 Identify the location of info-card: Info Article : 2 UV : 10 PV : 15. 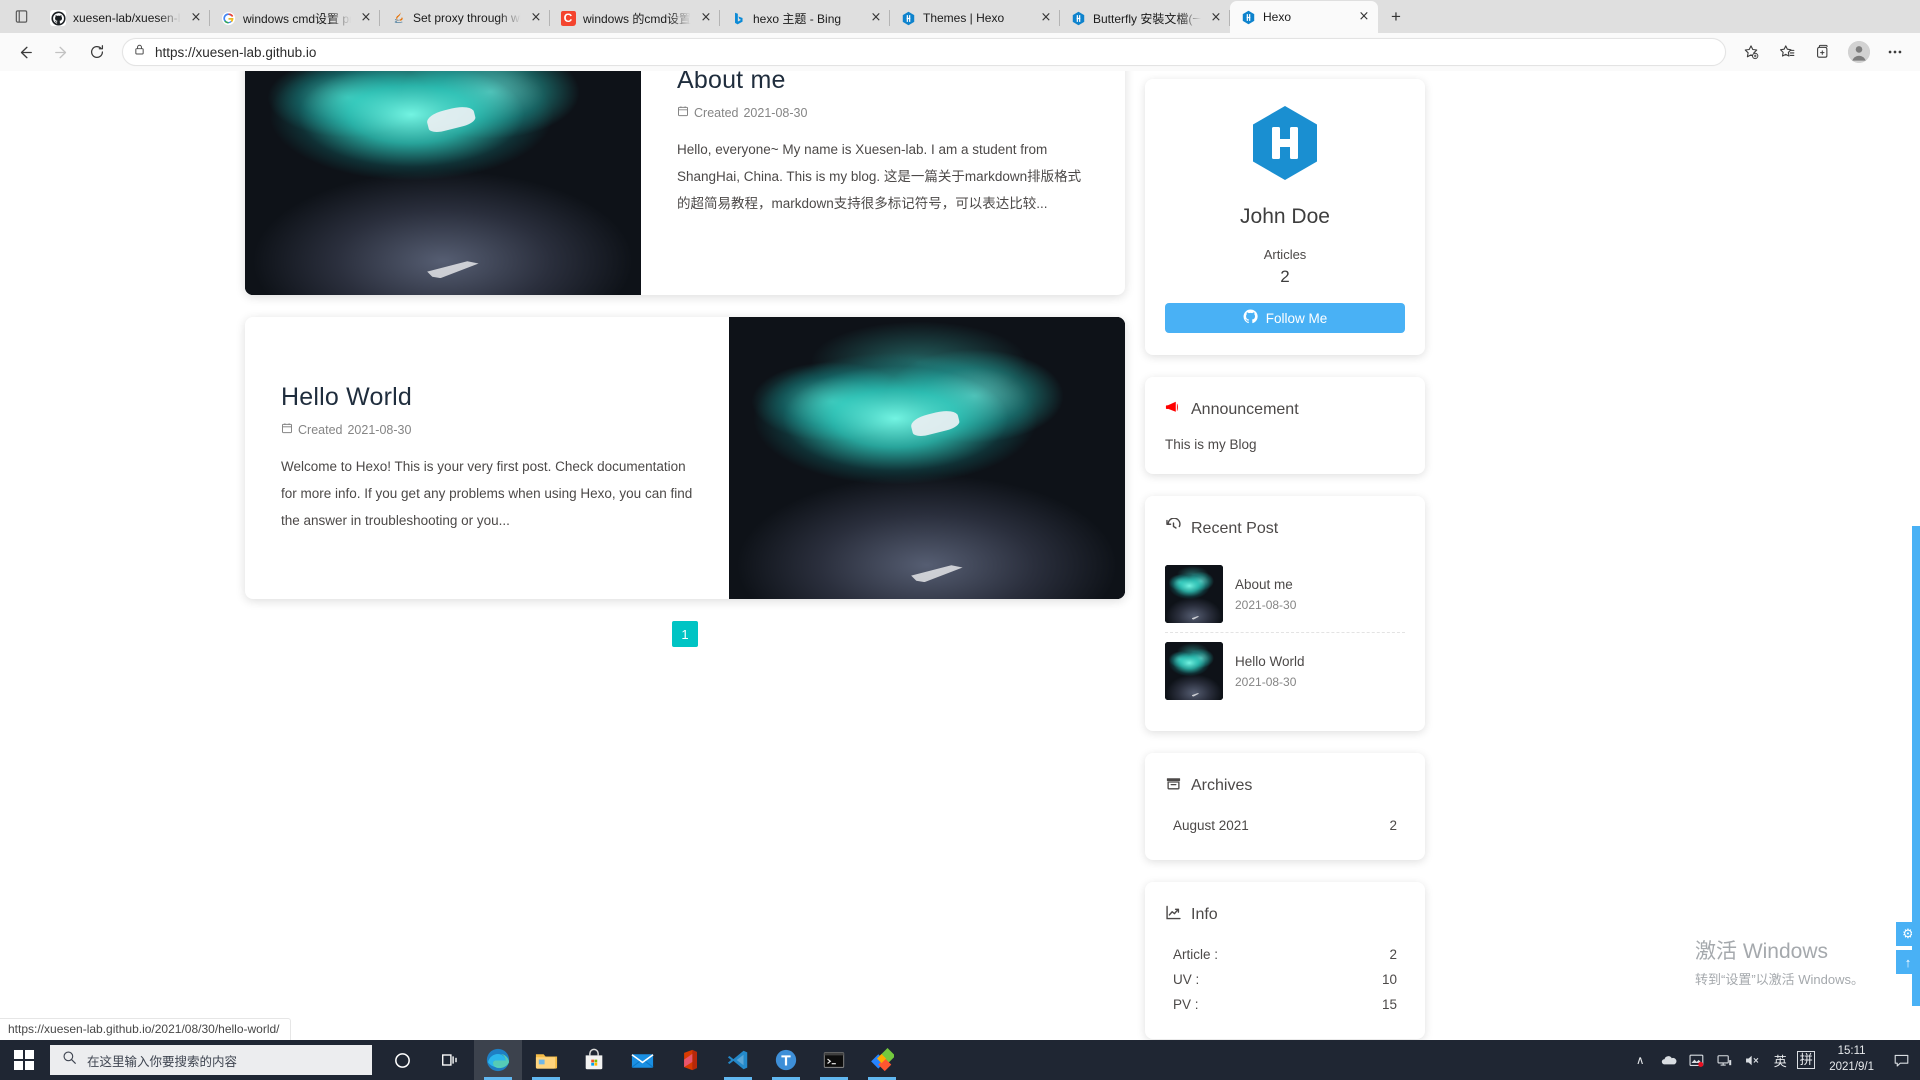
(1285, 960).